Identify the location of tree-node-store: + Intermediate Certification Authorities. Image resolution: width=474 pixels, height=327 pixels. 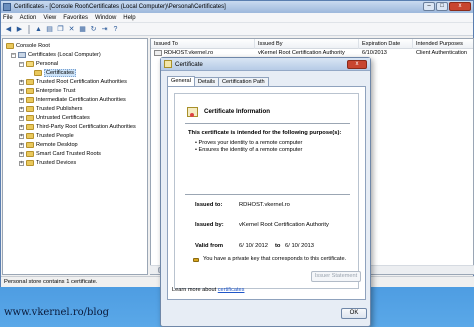
(72, 100).